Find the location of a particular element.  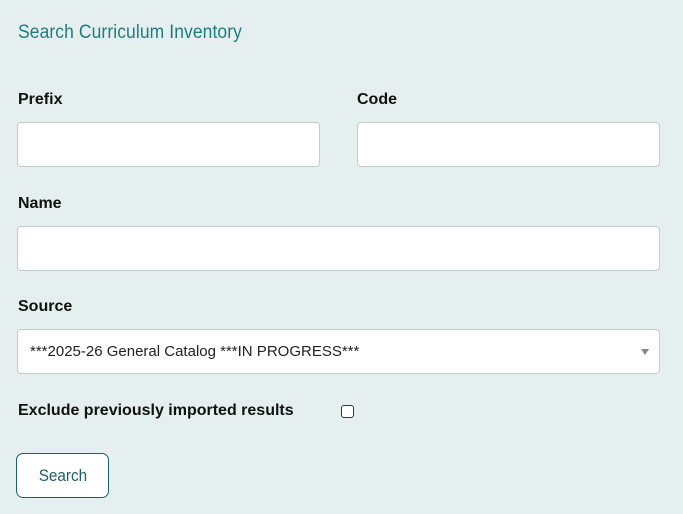

search-button: Search is located at coordinates (62, 475).